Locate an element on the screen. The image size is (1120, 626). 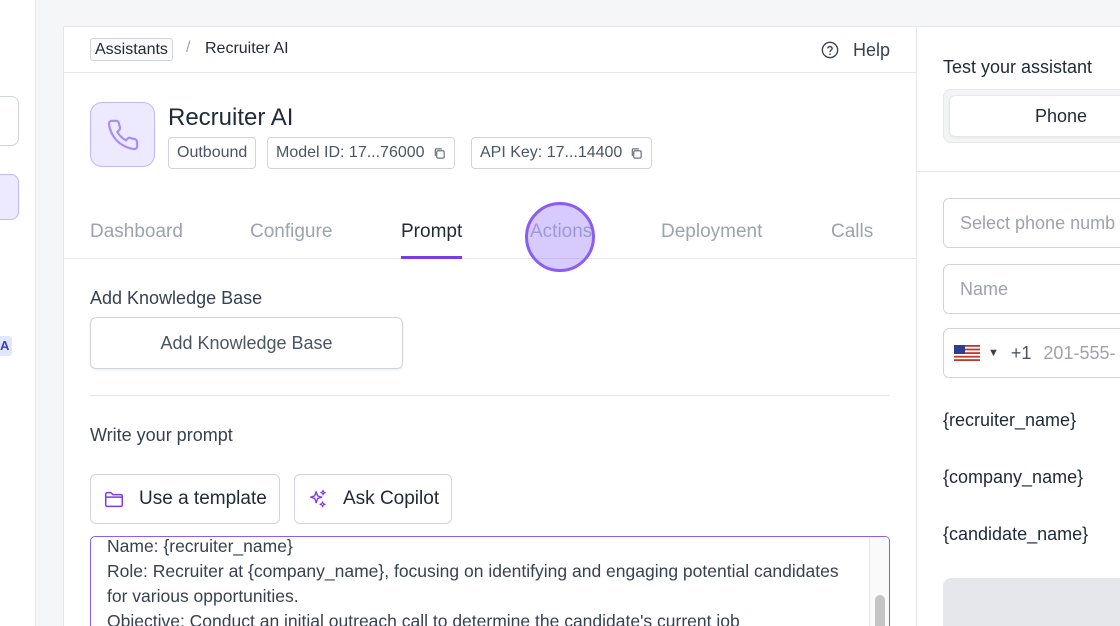
tab-prompt: Prompt is located at coordinates (432, 240).